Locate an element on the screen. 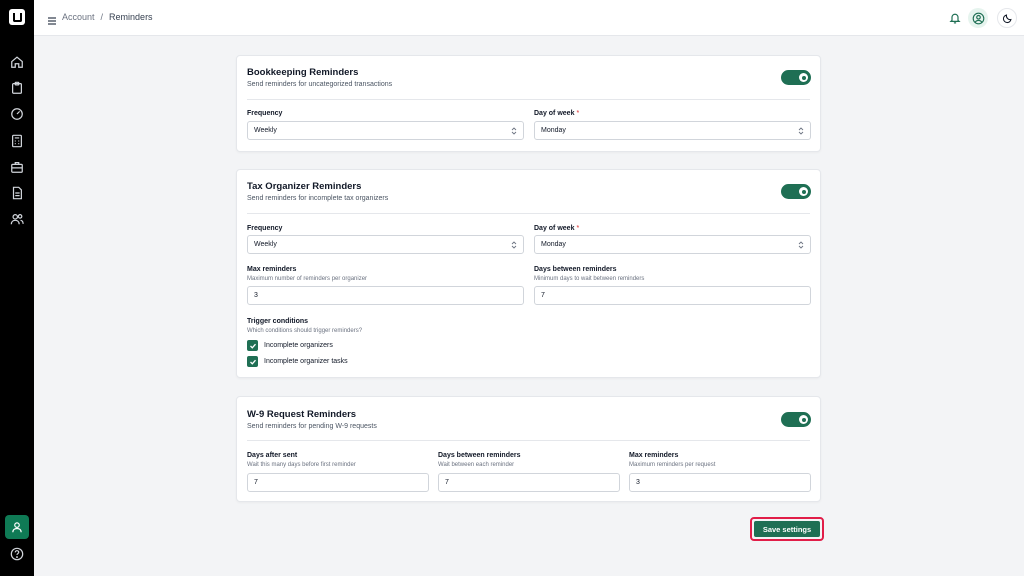 The height and width of the screenshot is (576, 1024). user-icon is located at coordinates (17, 527).